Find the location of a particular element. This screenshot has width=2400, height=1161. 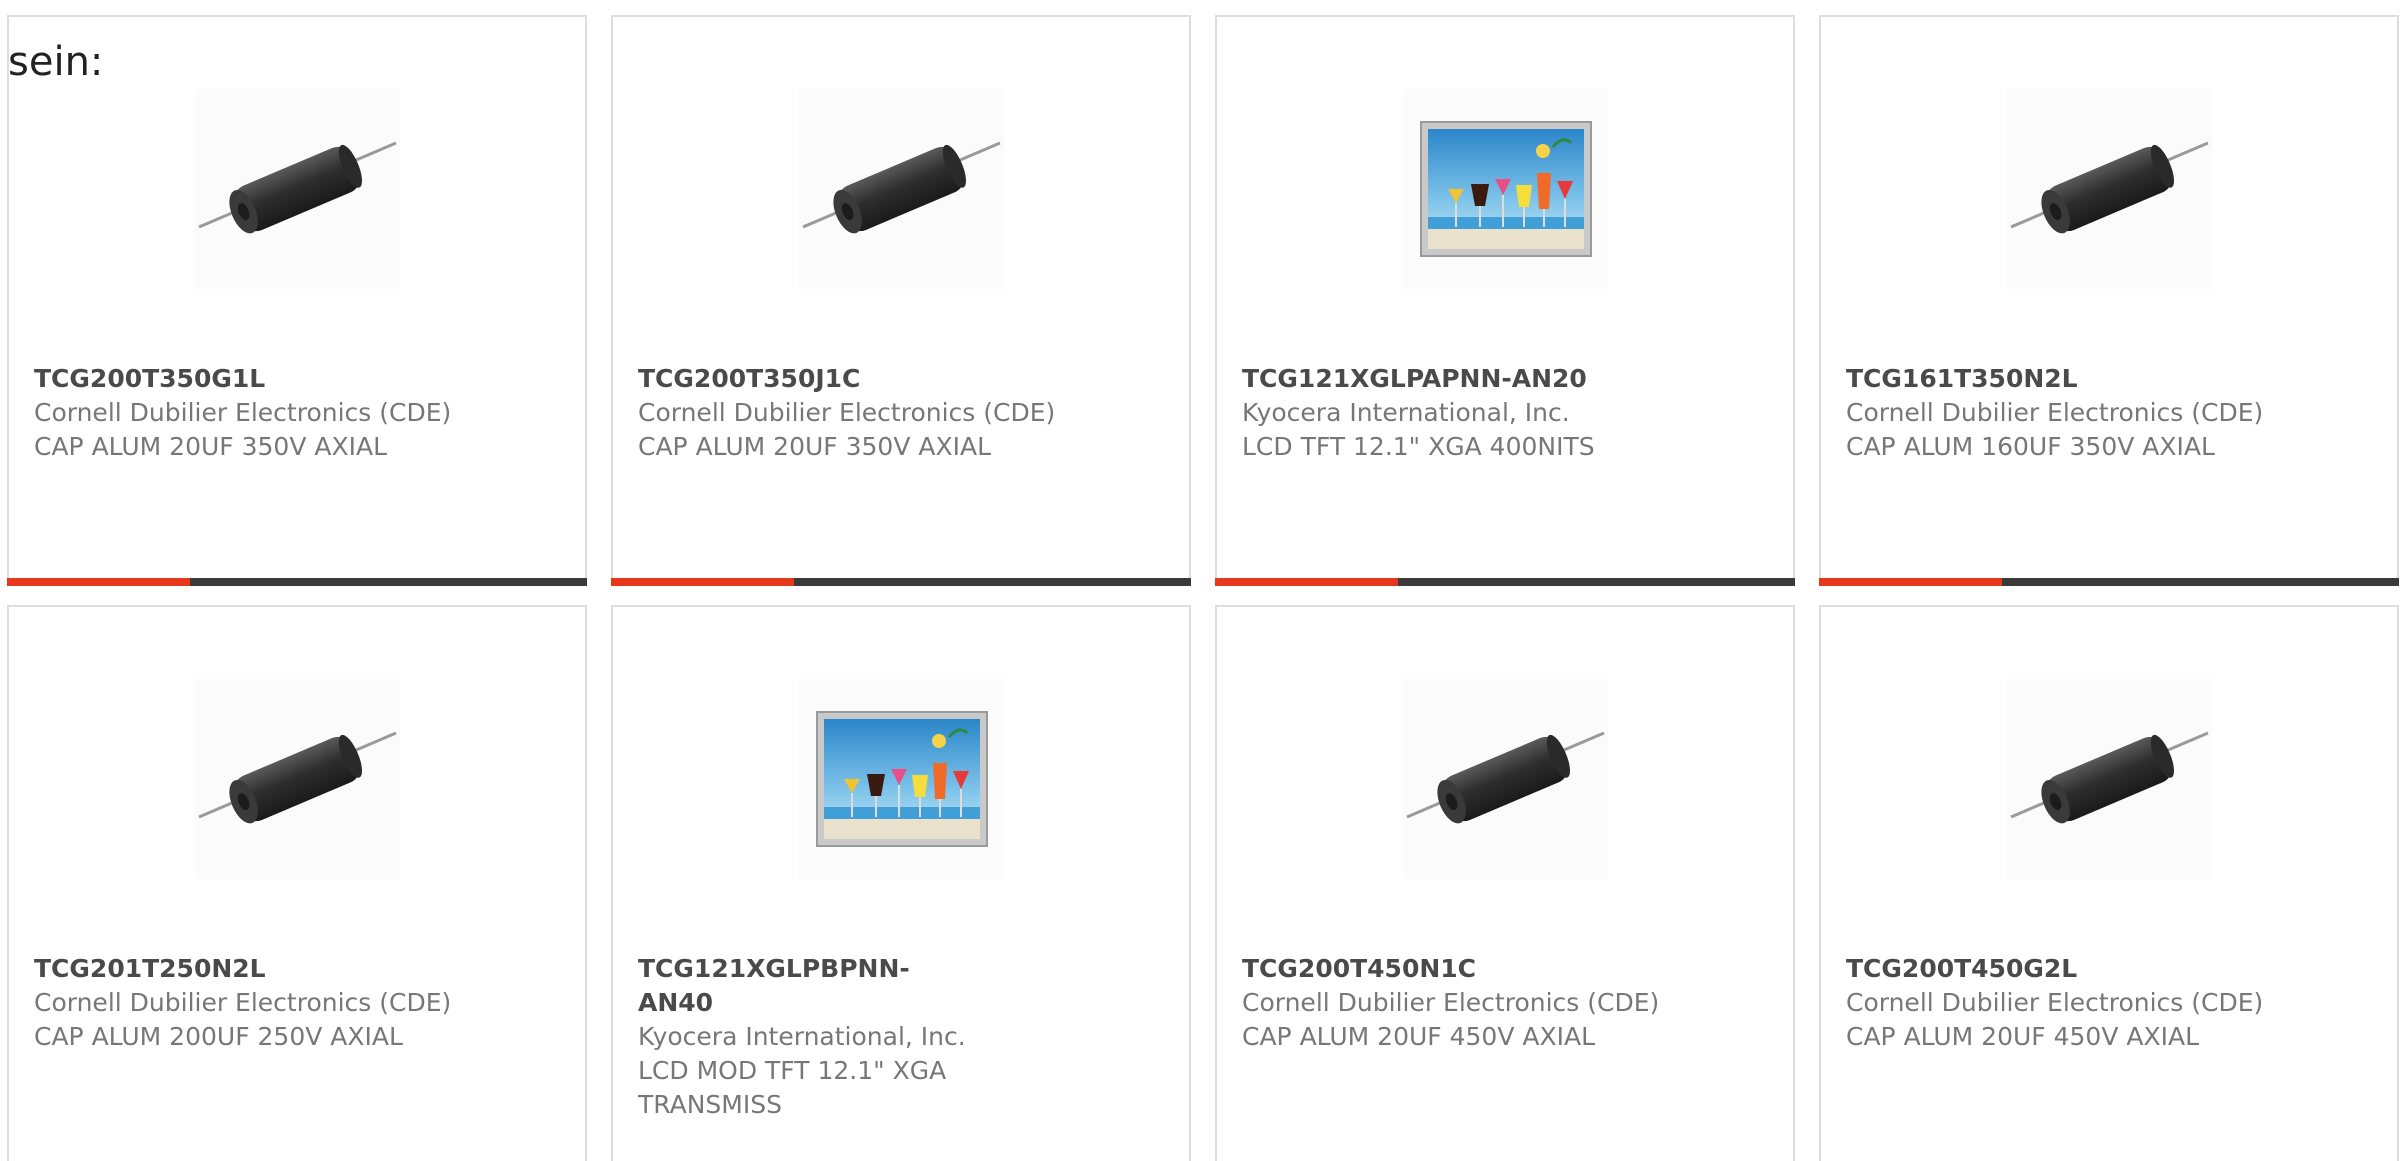

part-number: TCG121XGLPBPNN-AN40 is located at coordinates (803, 986).